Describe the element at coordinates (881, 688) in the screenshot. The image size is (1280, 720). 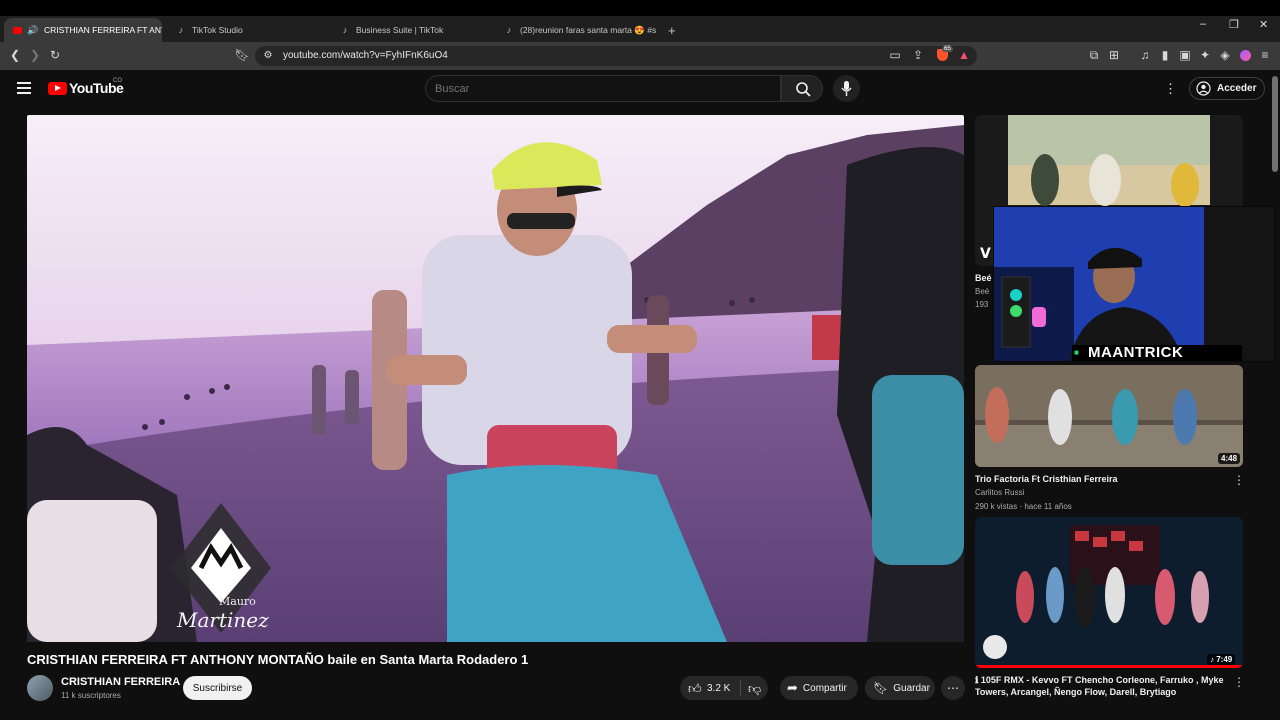
I see `save-icon: 🔖︎` at that location.